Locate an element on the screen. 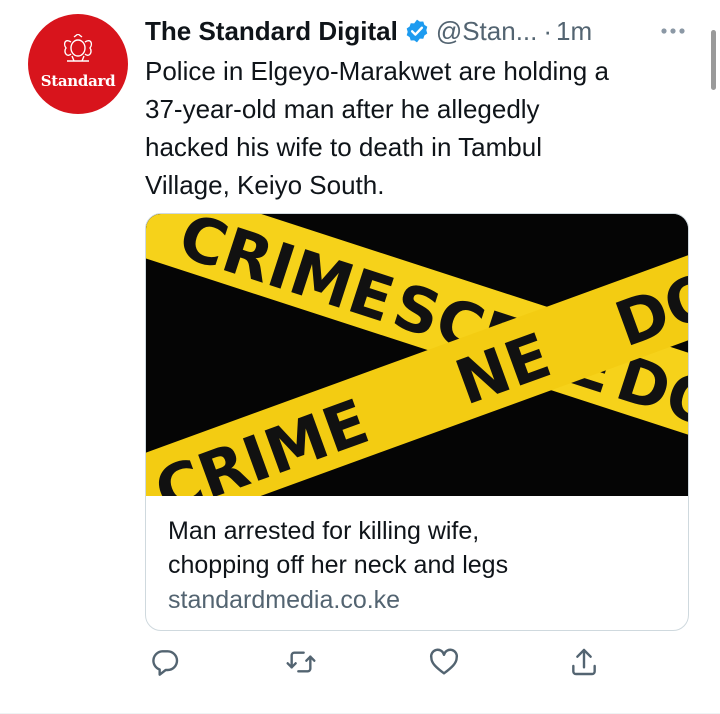 The image size is (720, 714). share-icon is located at coordinates (584, 662).